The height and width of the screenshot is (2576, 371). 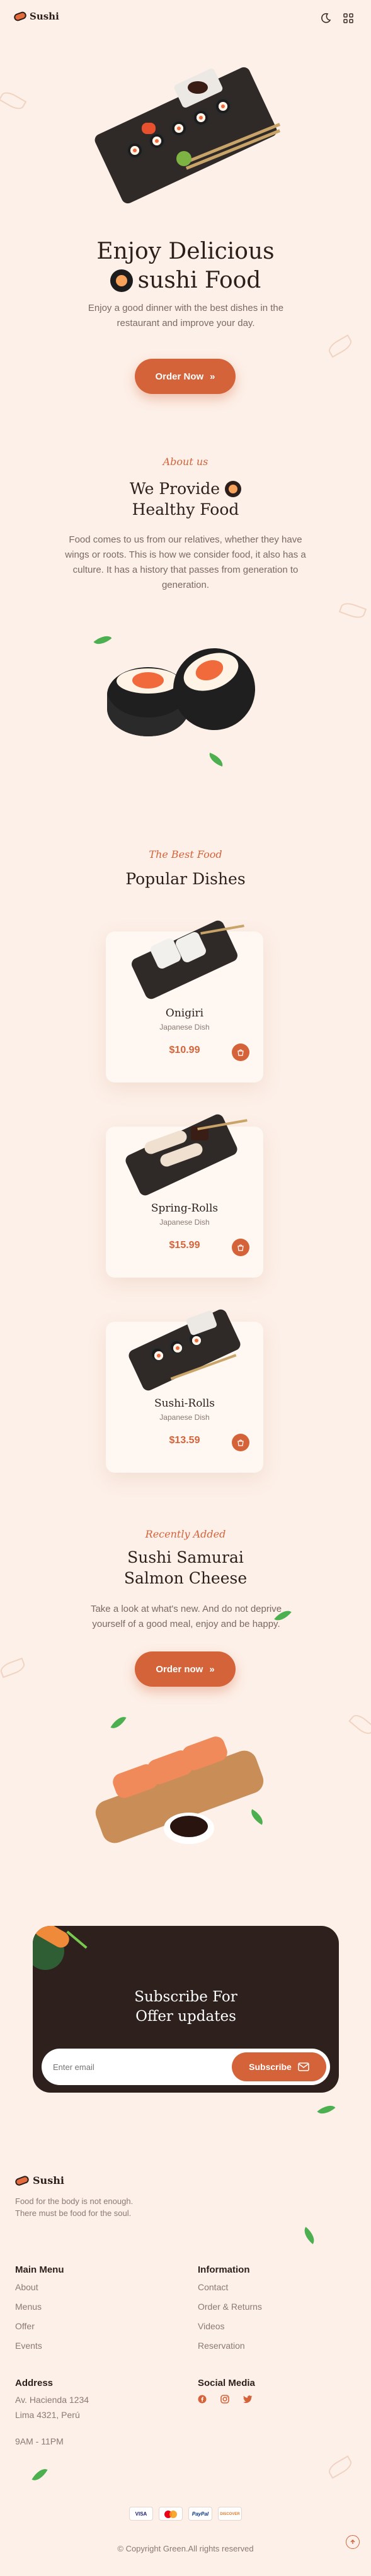 What do you see at coordinates (184, 1195) in the screenshot?
I see `dish-card: Spring-Rolls Japanese Dish $15.99` at bounding box center [184, 1195].